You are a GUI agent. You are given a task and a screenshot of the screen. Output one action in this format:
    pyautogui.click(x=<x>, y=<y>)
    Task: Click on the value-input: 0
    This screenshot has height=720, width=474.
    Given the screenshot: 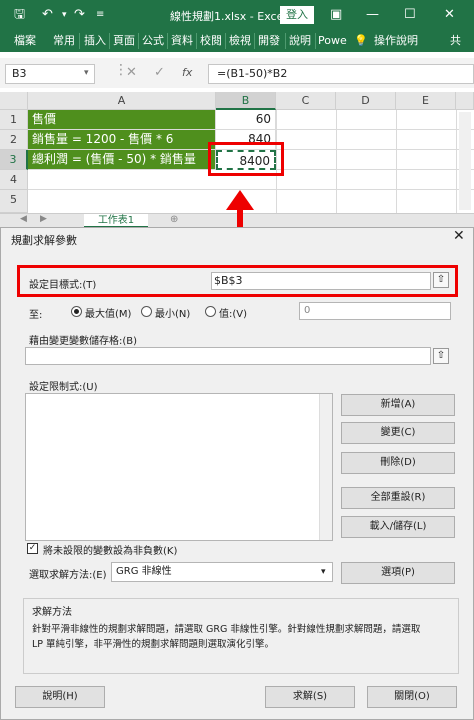 What is the action you would take?
    pyautogui.click(x=375, y=311)
    